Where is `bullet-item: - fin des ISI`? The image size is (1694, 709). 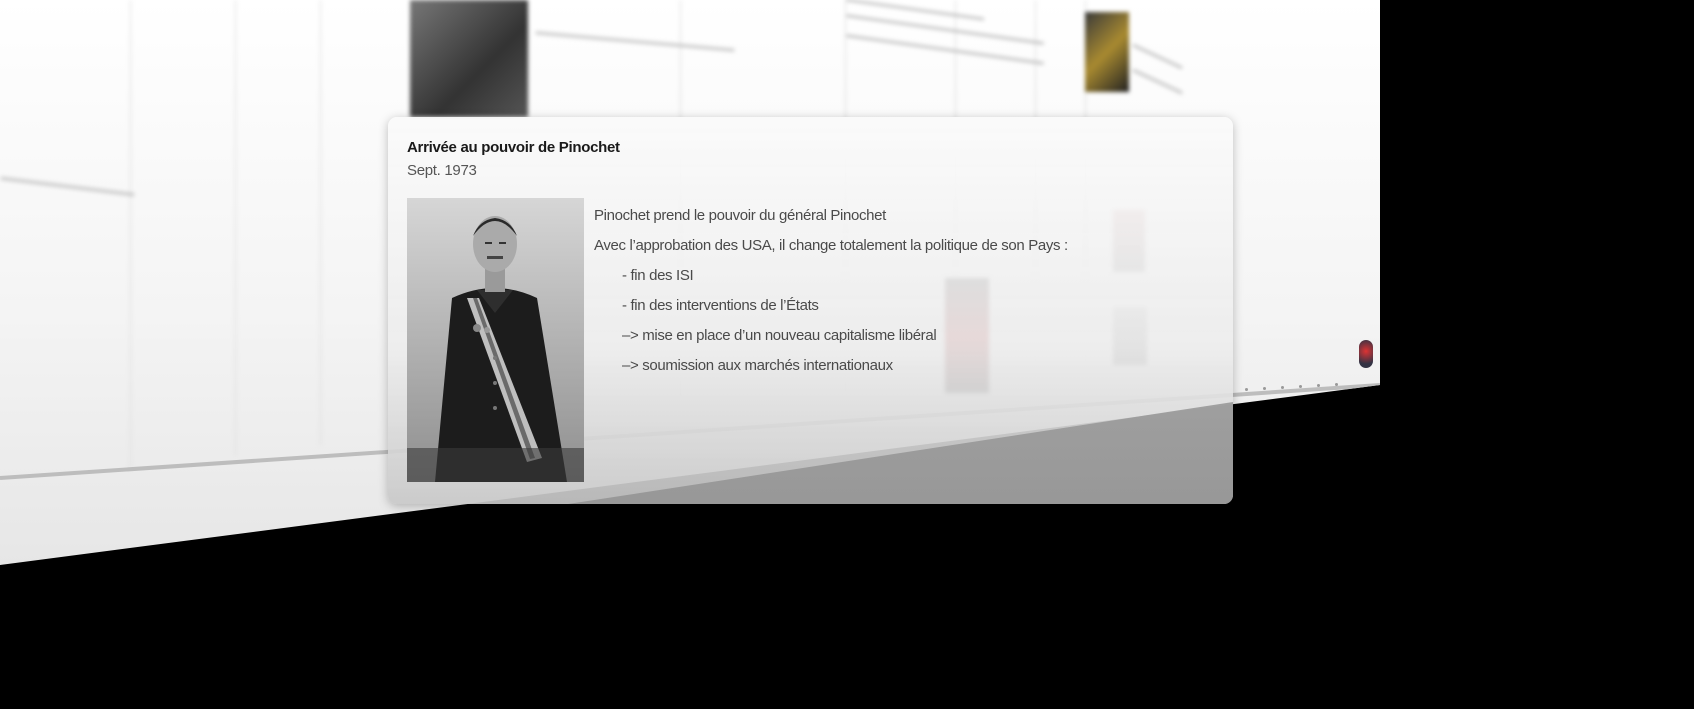 bullet-item: - fin des ISI is located at coordinates (658, 275).